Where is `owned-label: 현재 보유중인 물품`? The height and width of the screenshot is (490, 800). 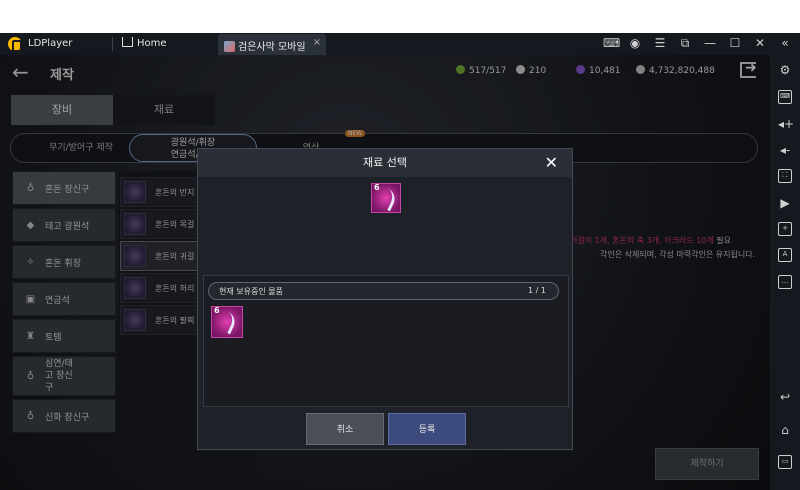
owned-label: 현재 보유중인 물품 is located at coordinates (251, 291).